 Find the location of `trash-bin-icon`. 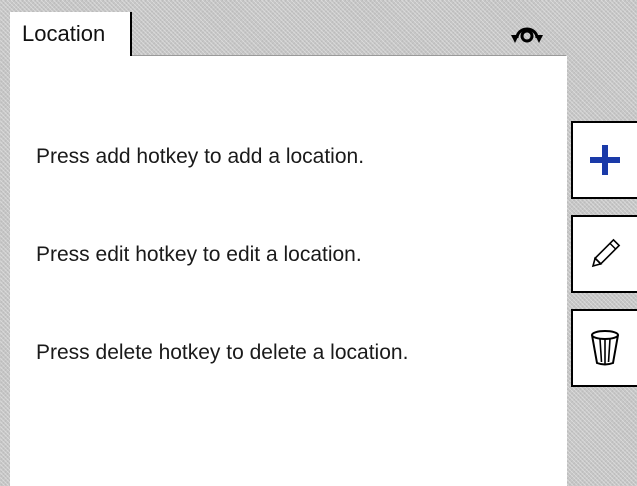

trash-bin-icon is located at coordinates (605, 348).